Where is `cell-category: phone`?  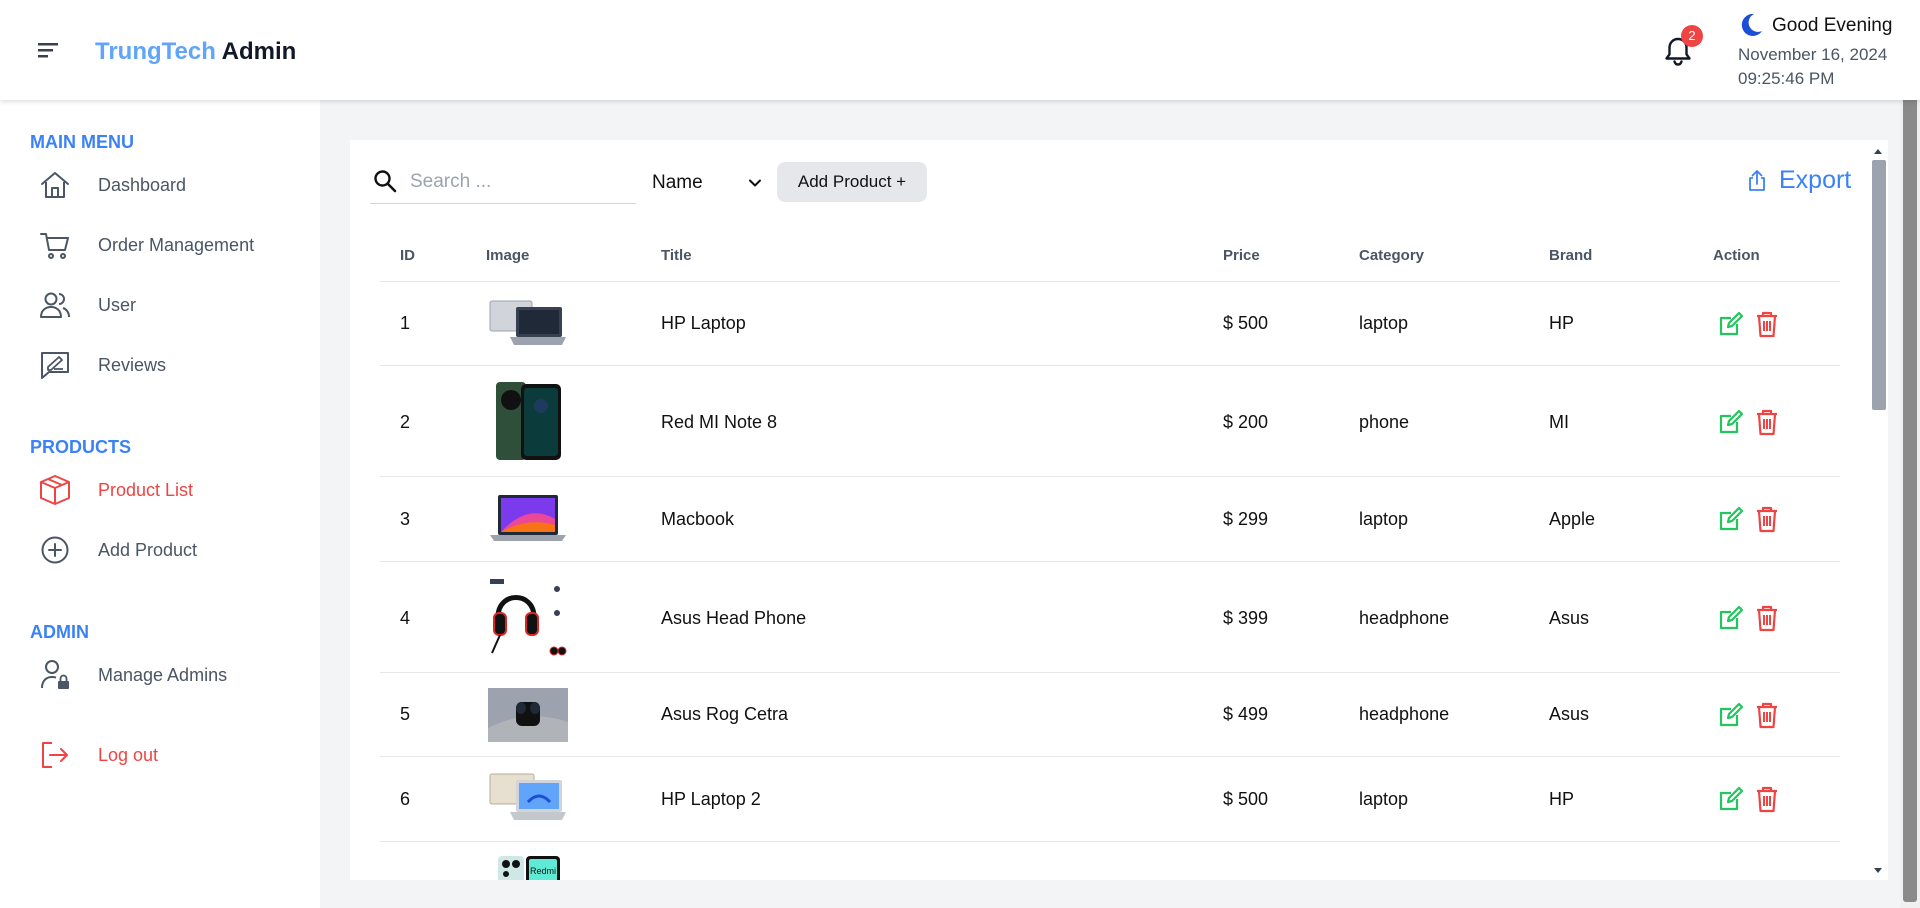
cell-category: phone is located at coordinates (1384, 422).